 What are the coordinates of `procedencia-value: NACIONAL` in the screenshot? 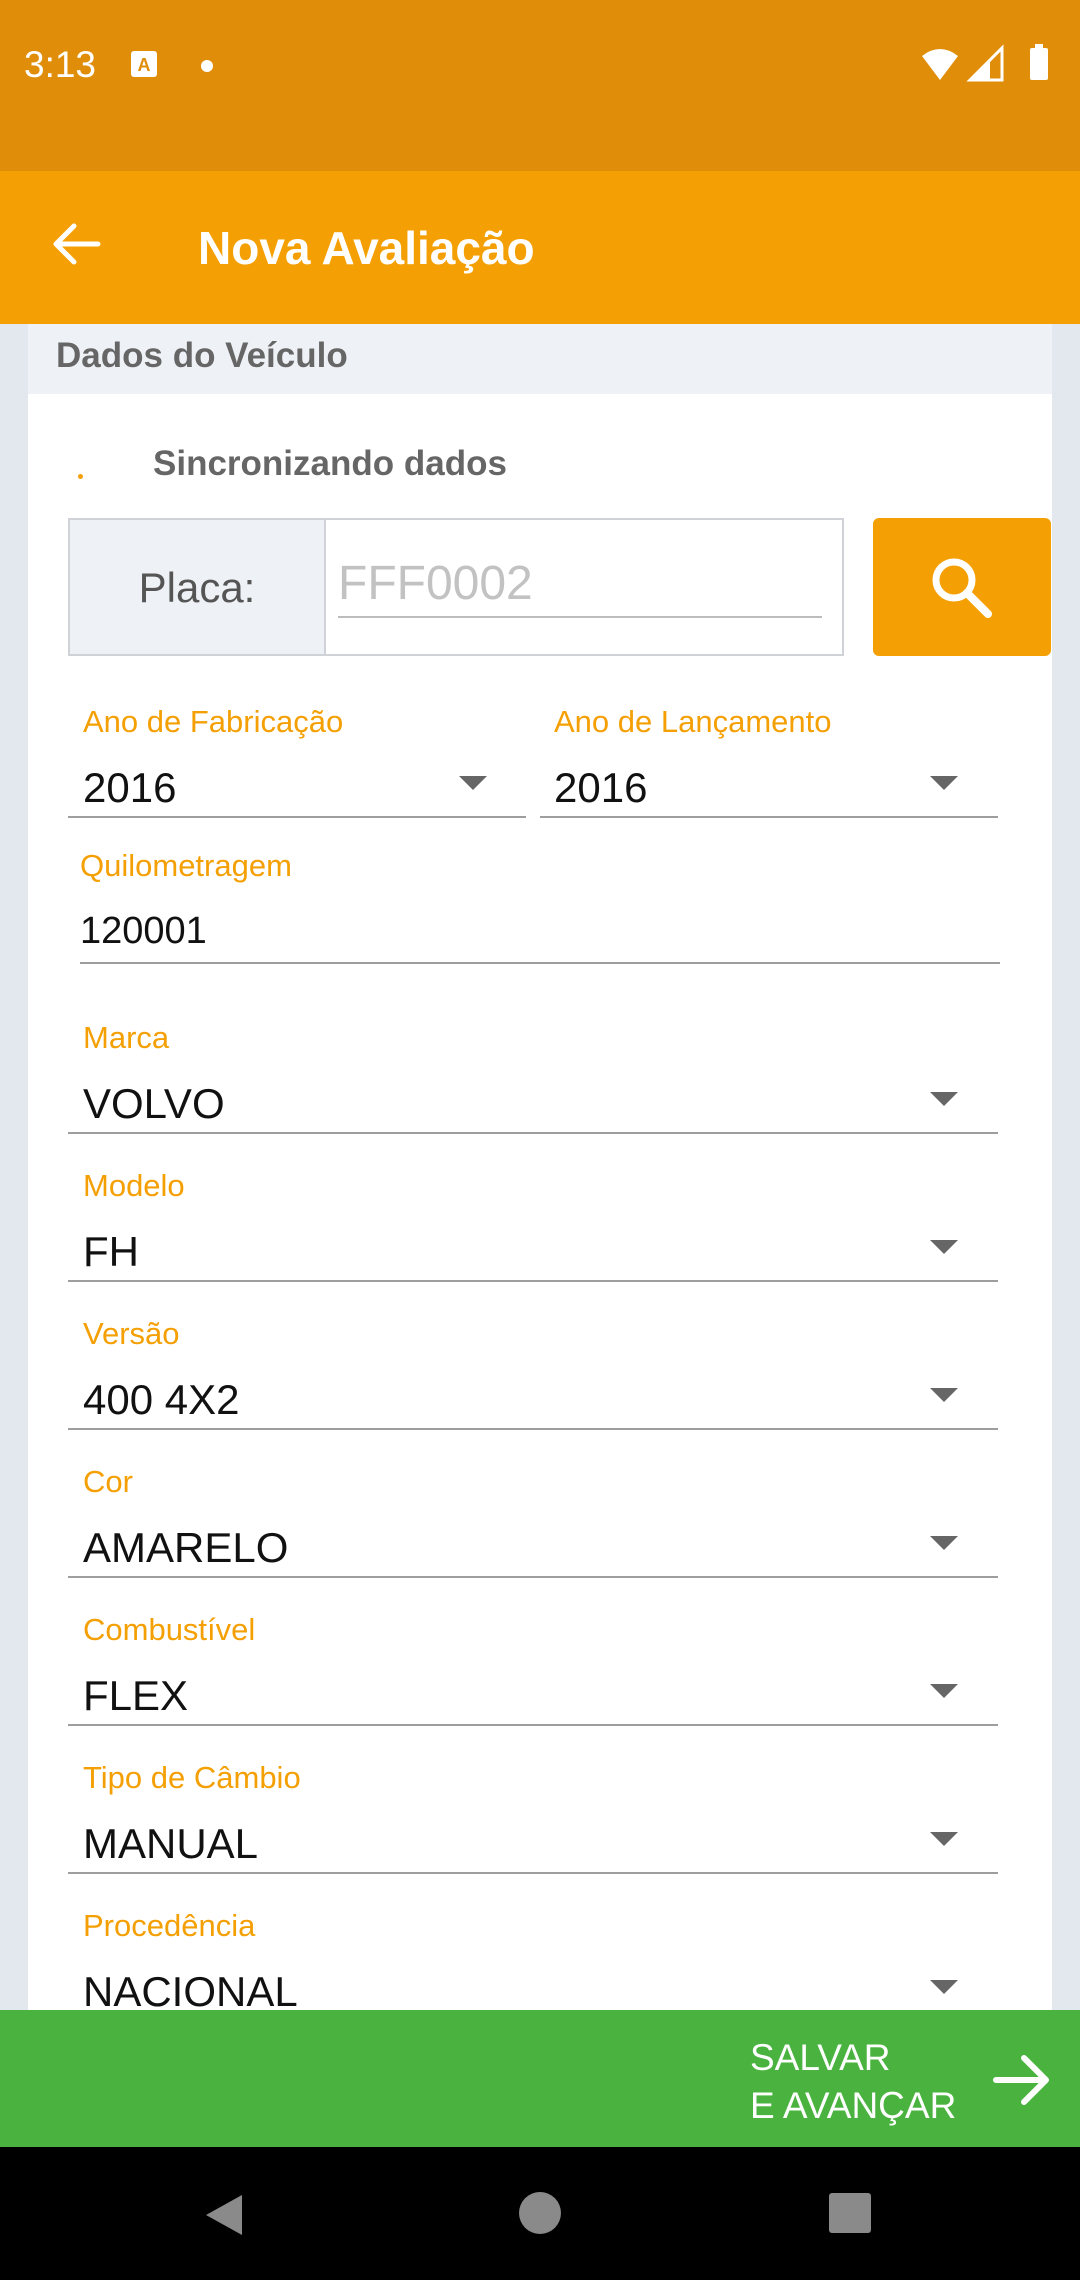 It's located at (190, 1989).